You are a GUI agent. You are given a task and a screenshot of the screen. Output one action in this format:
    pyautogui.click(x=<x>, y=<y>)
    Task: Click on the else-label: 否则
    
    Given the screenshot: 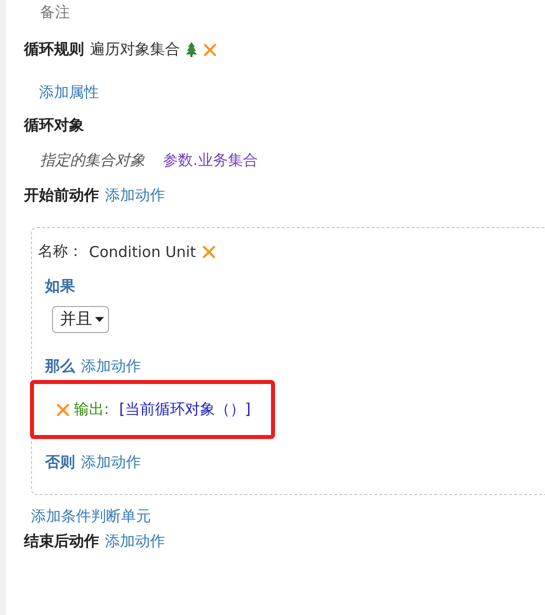 What is the action you would take?
    pyautogui.click(x=60, y=462)
    